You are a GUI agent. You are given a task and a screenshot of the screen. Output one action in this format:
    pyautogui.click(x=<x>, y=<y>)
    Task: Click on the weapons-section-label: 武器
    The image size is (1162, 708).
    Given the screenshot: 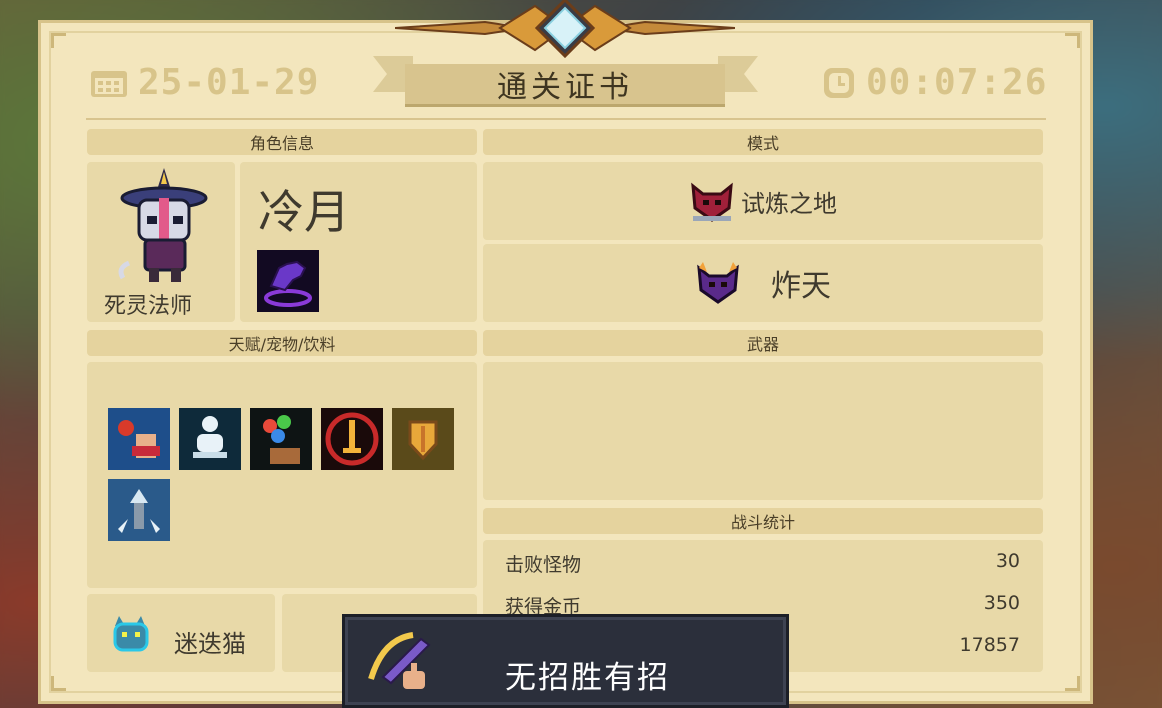 What is the action you would take?
    pyautogui.click(x=762, y=344)
    